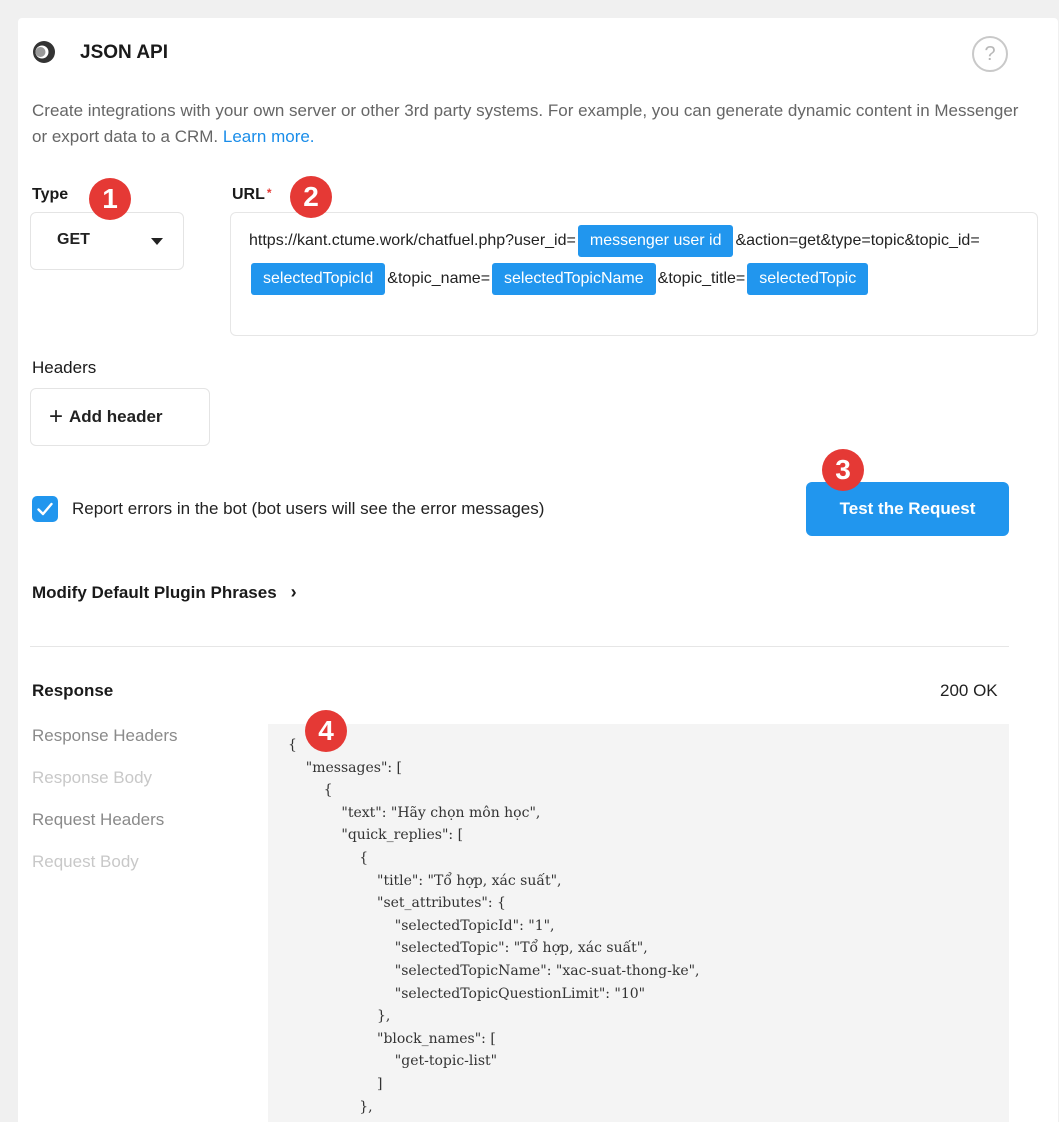 Image resolution: width=1059 pixels, height=1122 pixels. Describe the element at coordinates (701, 278) in the screenshot. I see `url-text-segment: &topic_title=` at that location.